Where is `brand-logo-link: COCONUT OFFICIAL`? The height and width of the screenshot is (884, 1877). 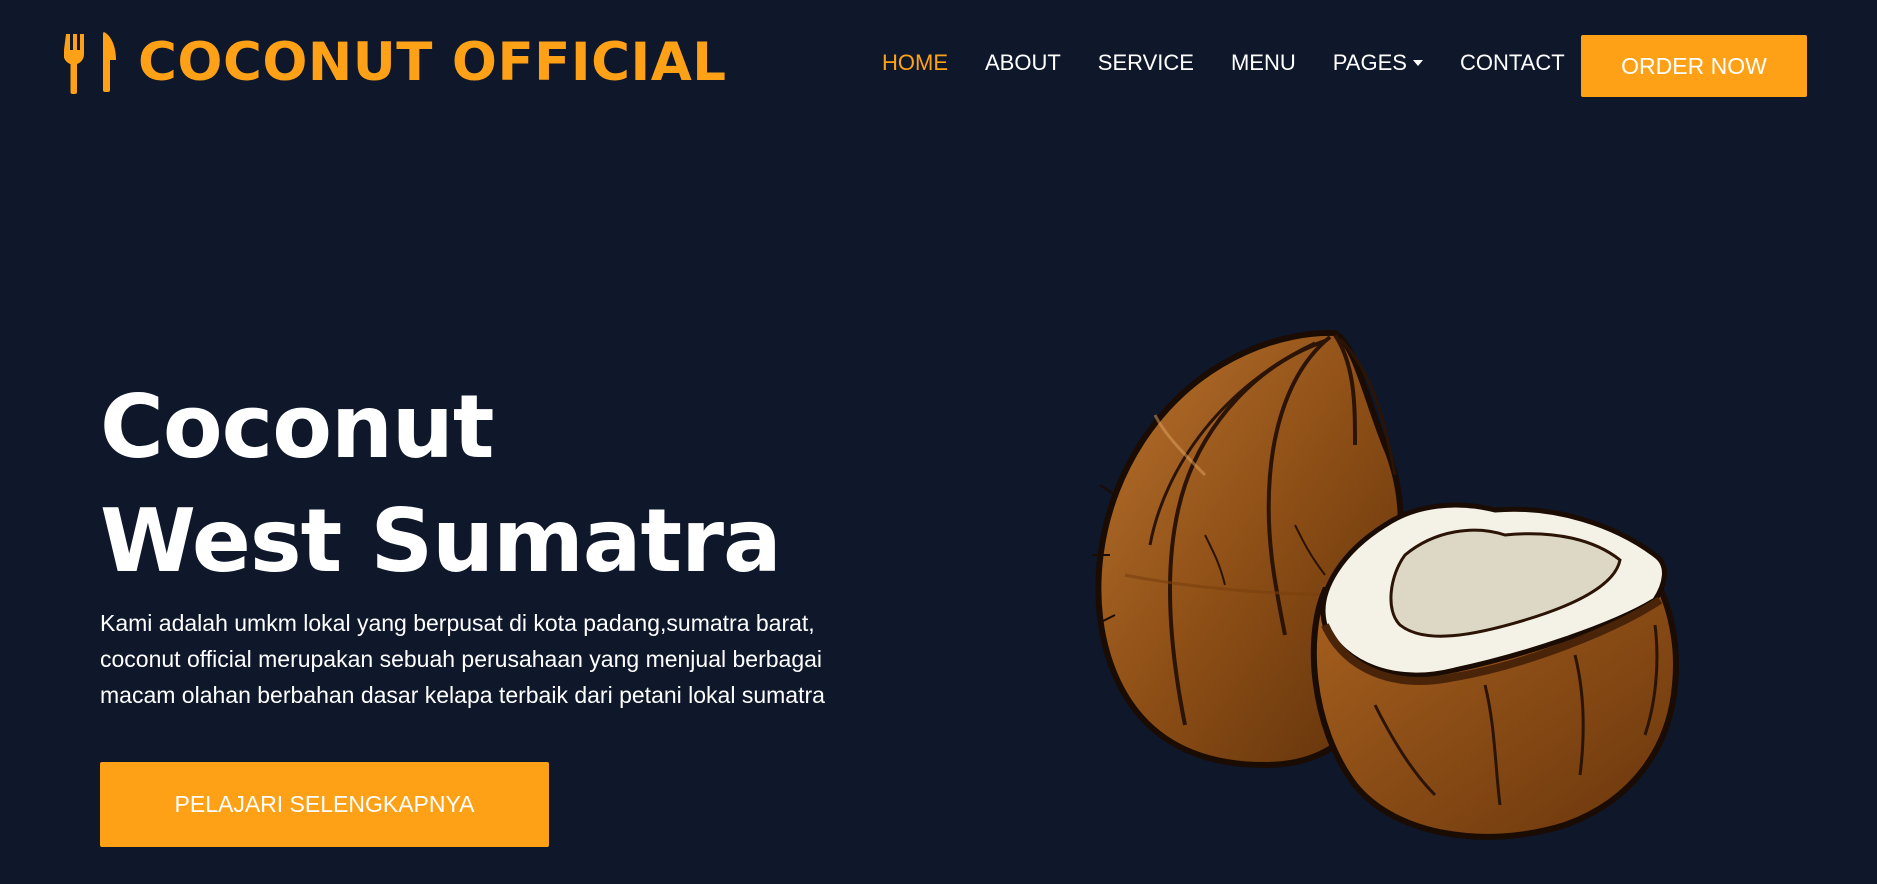 brand-logo-link: COCONUT OFFICIAL is located at coordinates (395, 62).